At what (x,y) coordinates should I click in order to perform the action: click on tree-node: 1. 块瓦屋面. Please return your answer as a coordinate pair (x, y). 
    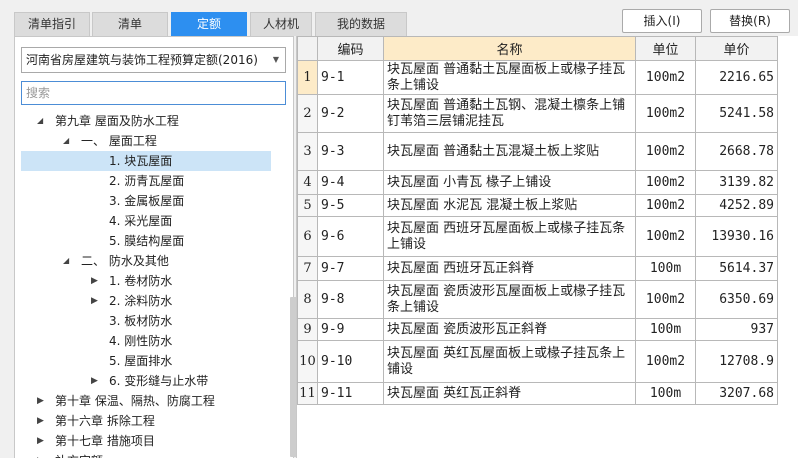
    Looking at the image, I should click on (146, 161).